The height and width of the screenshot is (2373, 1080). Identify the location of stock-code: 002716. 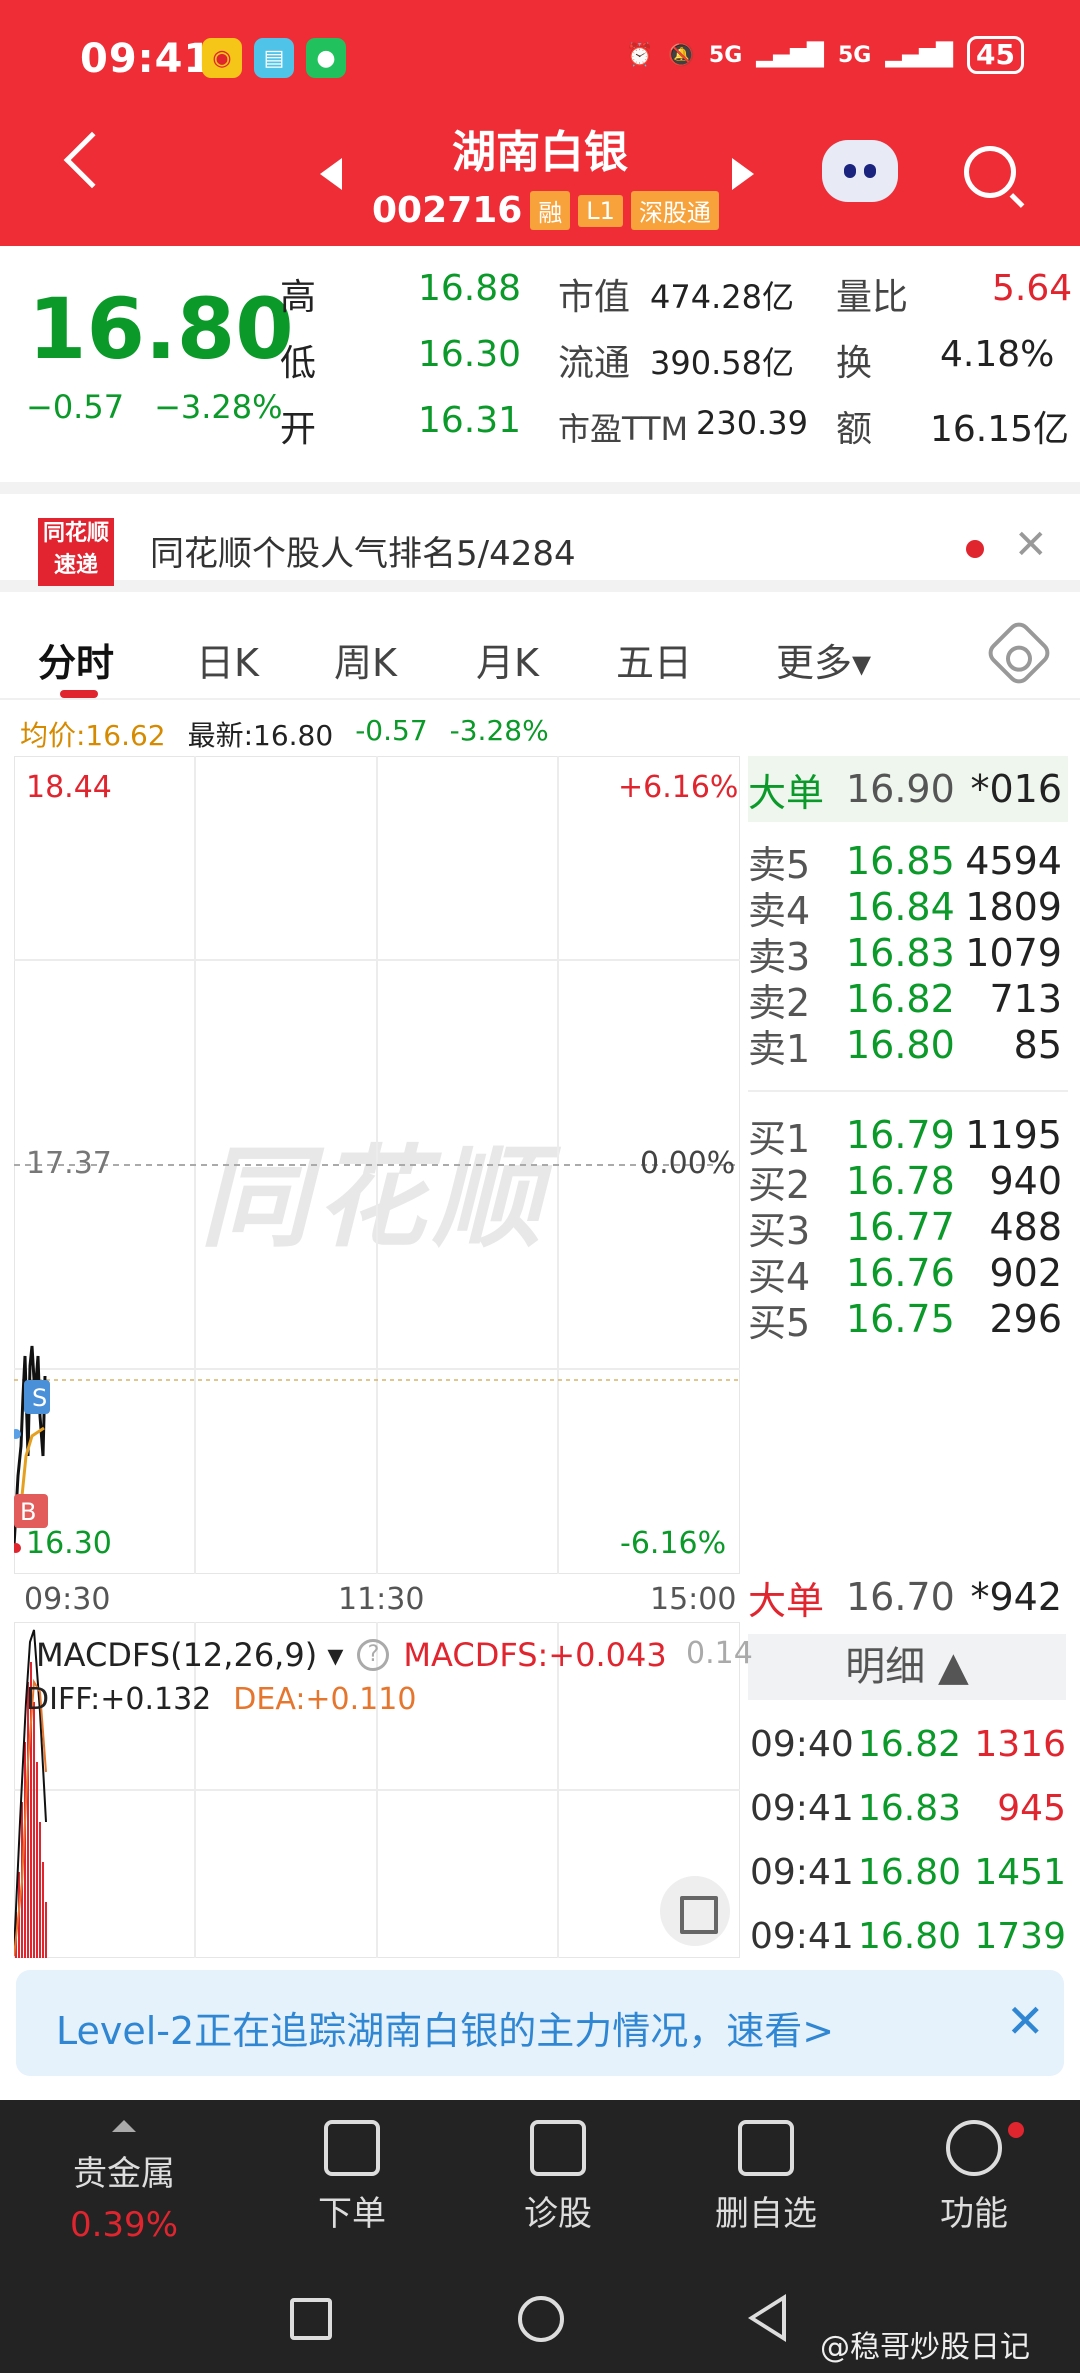
(447, 210).